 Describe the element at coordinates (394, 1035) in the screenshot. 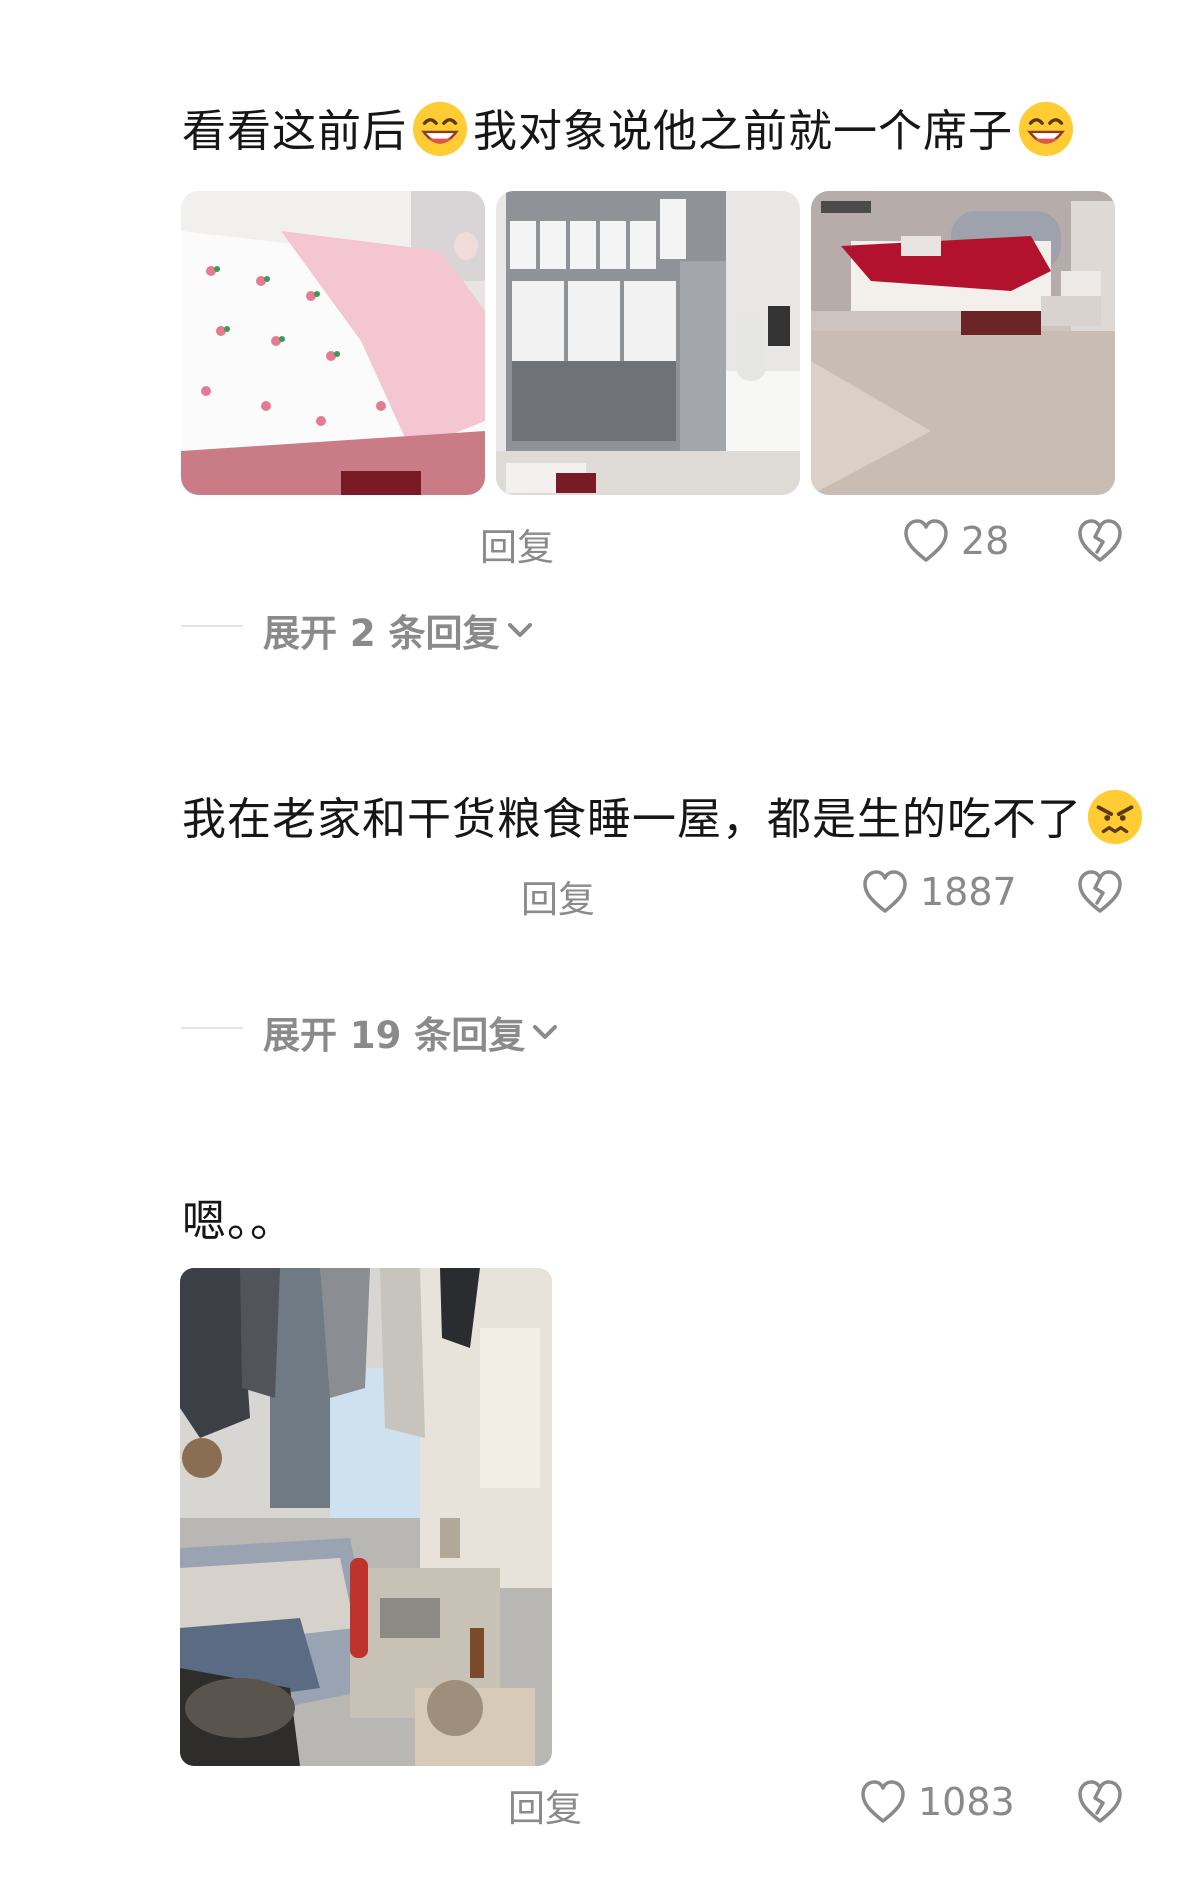

I see `expand-replies-label: 展开 19 条回复` at that location.